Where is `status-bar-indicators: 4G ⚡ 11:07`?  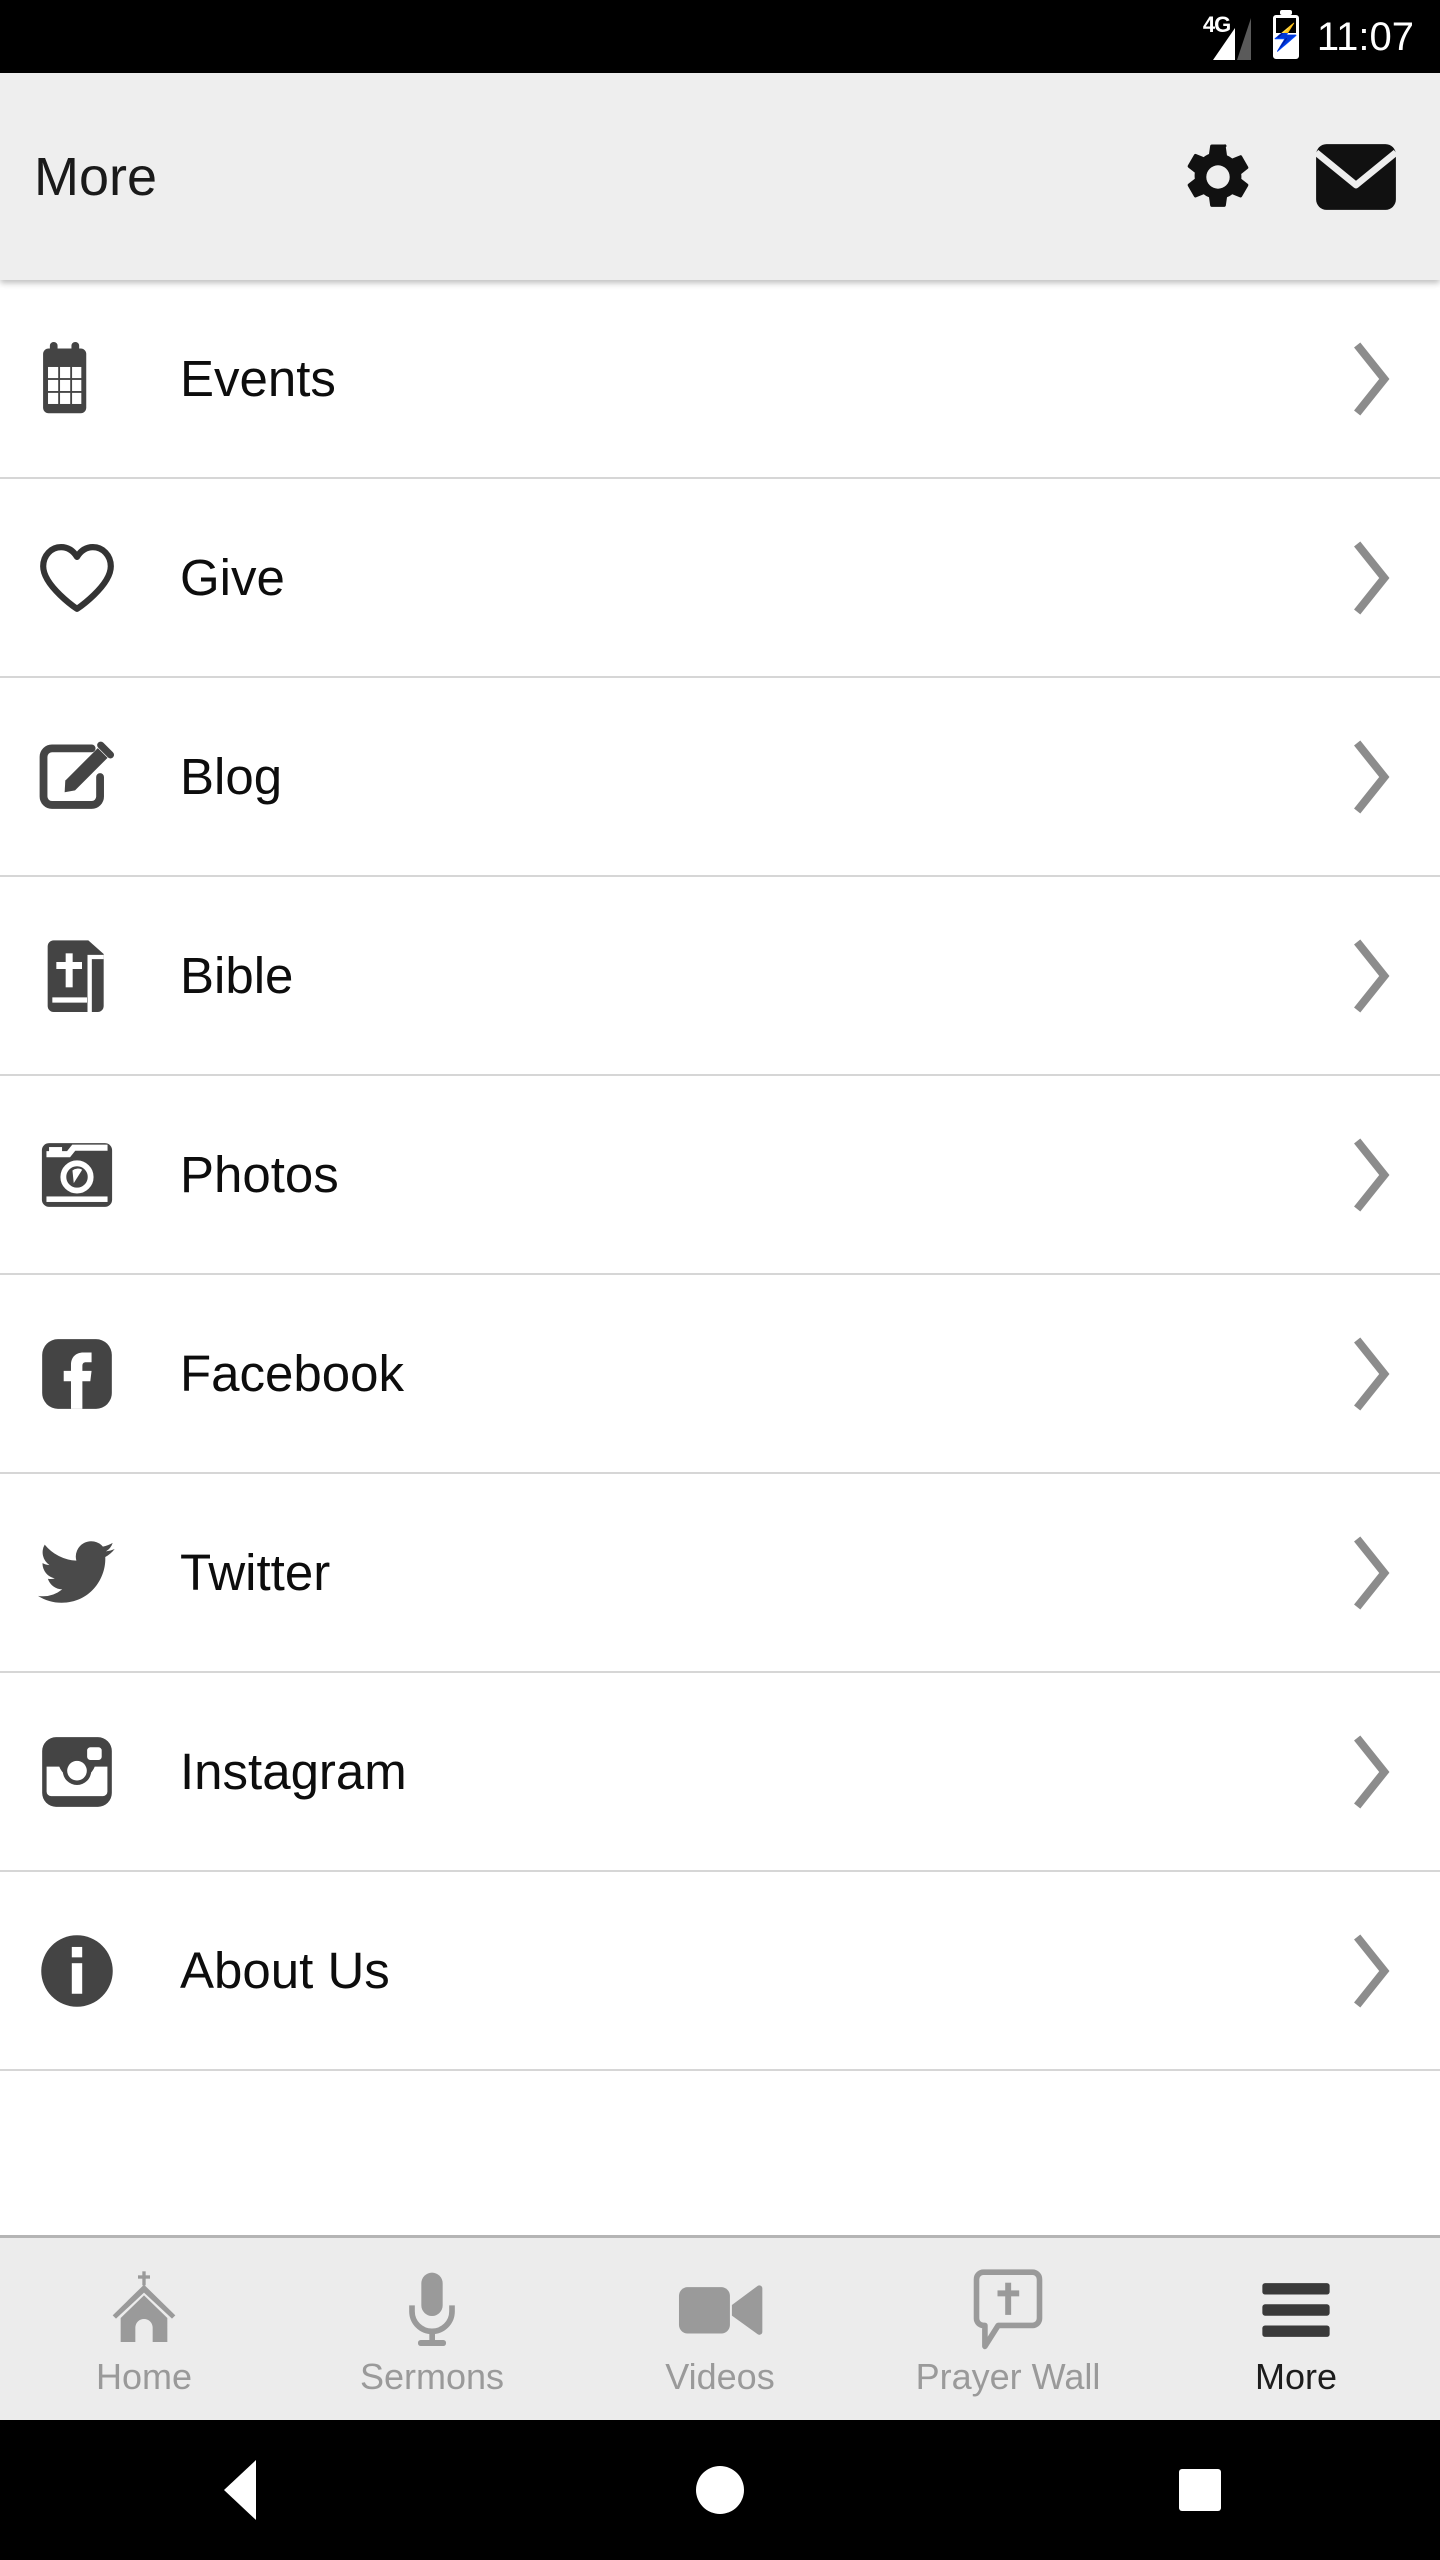 status-bar-indicators: 4G ⚡ 11:07 is located at coordinates (1308, 36).